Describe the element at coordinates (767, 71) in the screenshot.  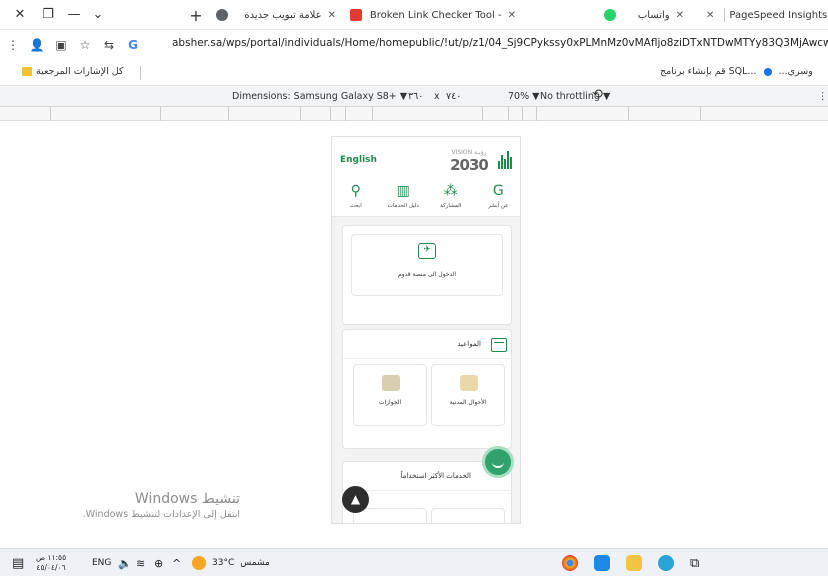
I see `bookmark-favicon-icon` at that location.